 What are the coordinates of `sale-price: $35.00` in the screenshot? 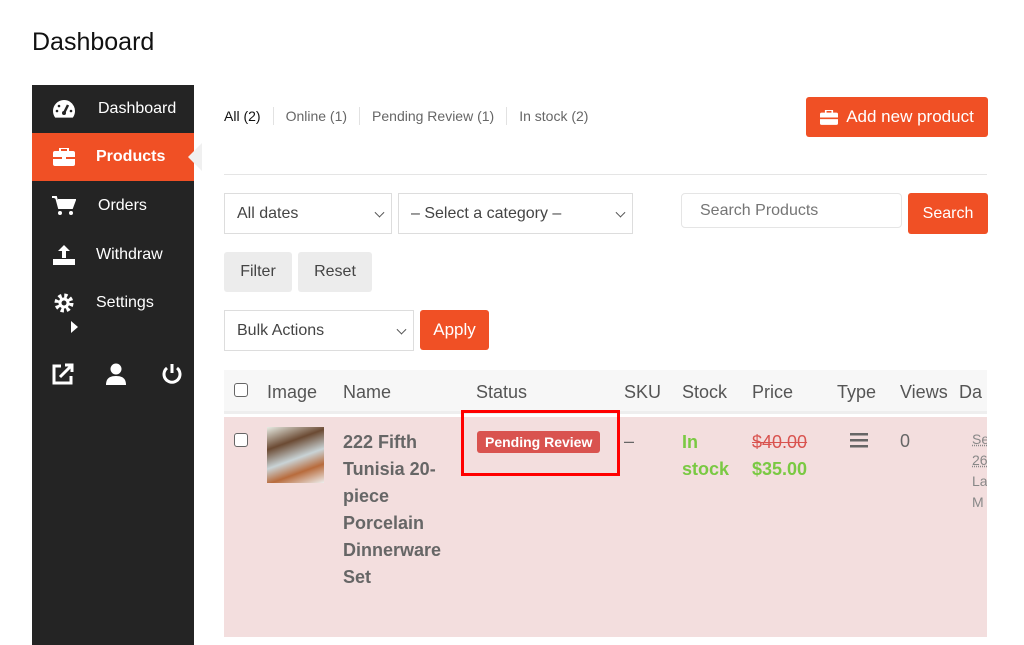 It's located at (780, 469).